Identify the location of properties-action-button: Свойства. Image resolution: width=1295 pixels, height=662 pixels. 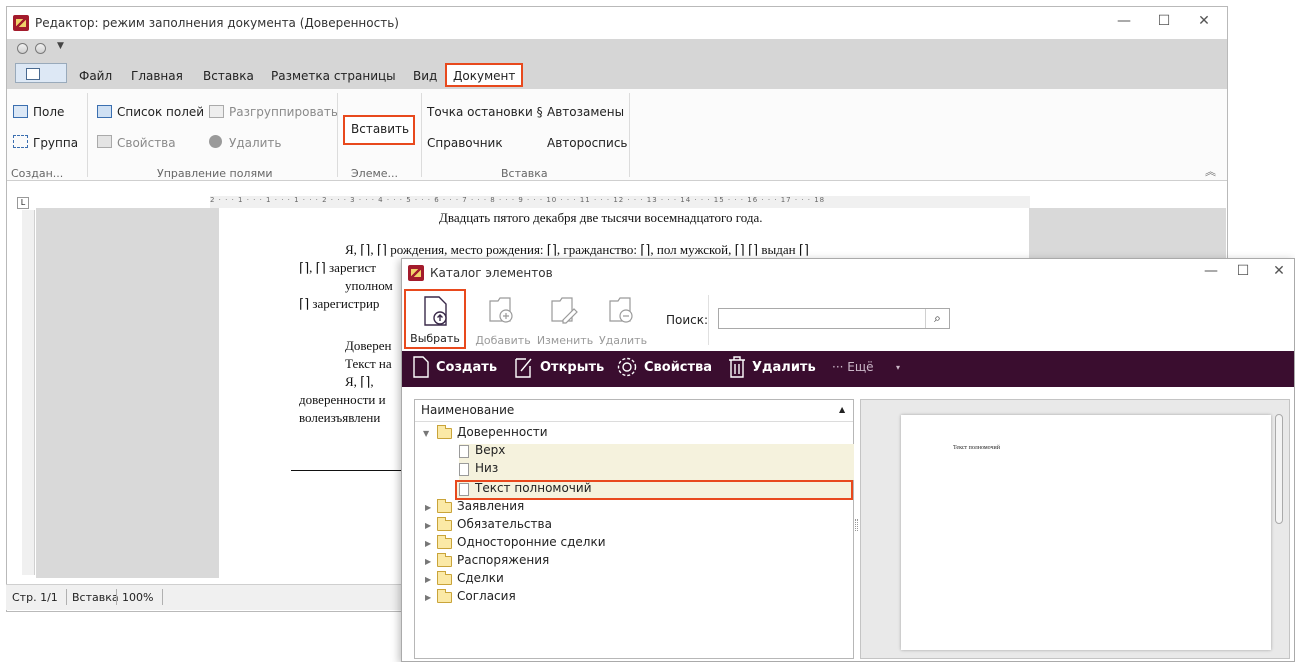
(678, 367).